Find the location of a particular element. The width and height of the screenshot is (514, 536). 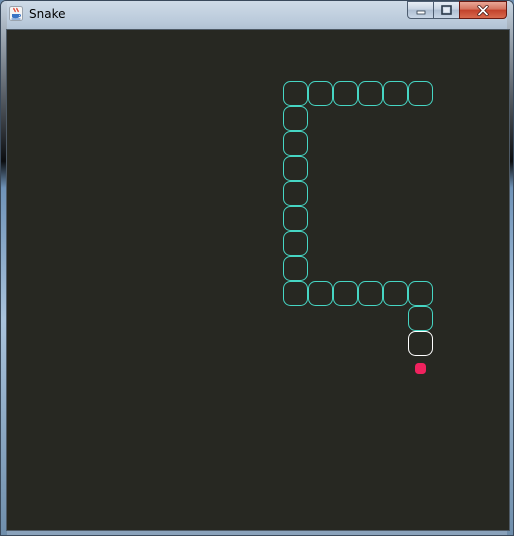

snake-head is located at coordinates (420, 343).